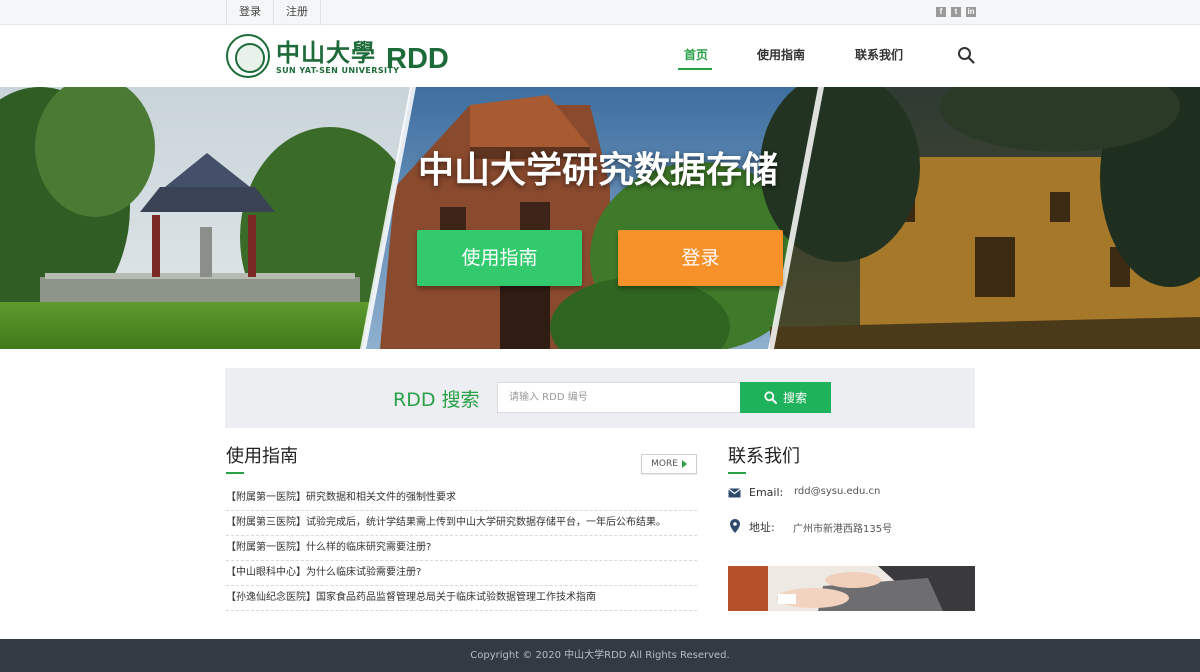 The height and width of the screenshot is (672, 1200). Describe the element at coordinates (696, 54) in the screenshot. I see `nav-home: 首页` at that location.